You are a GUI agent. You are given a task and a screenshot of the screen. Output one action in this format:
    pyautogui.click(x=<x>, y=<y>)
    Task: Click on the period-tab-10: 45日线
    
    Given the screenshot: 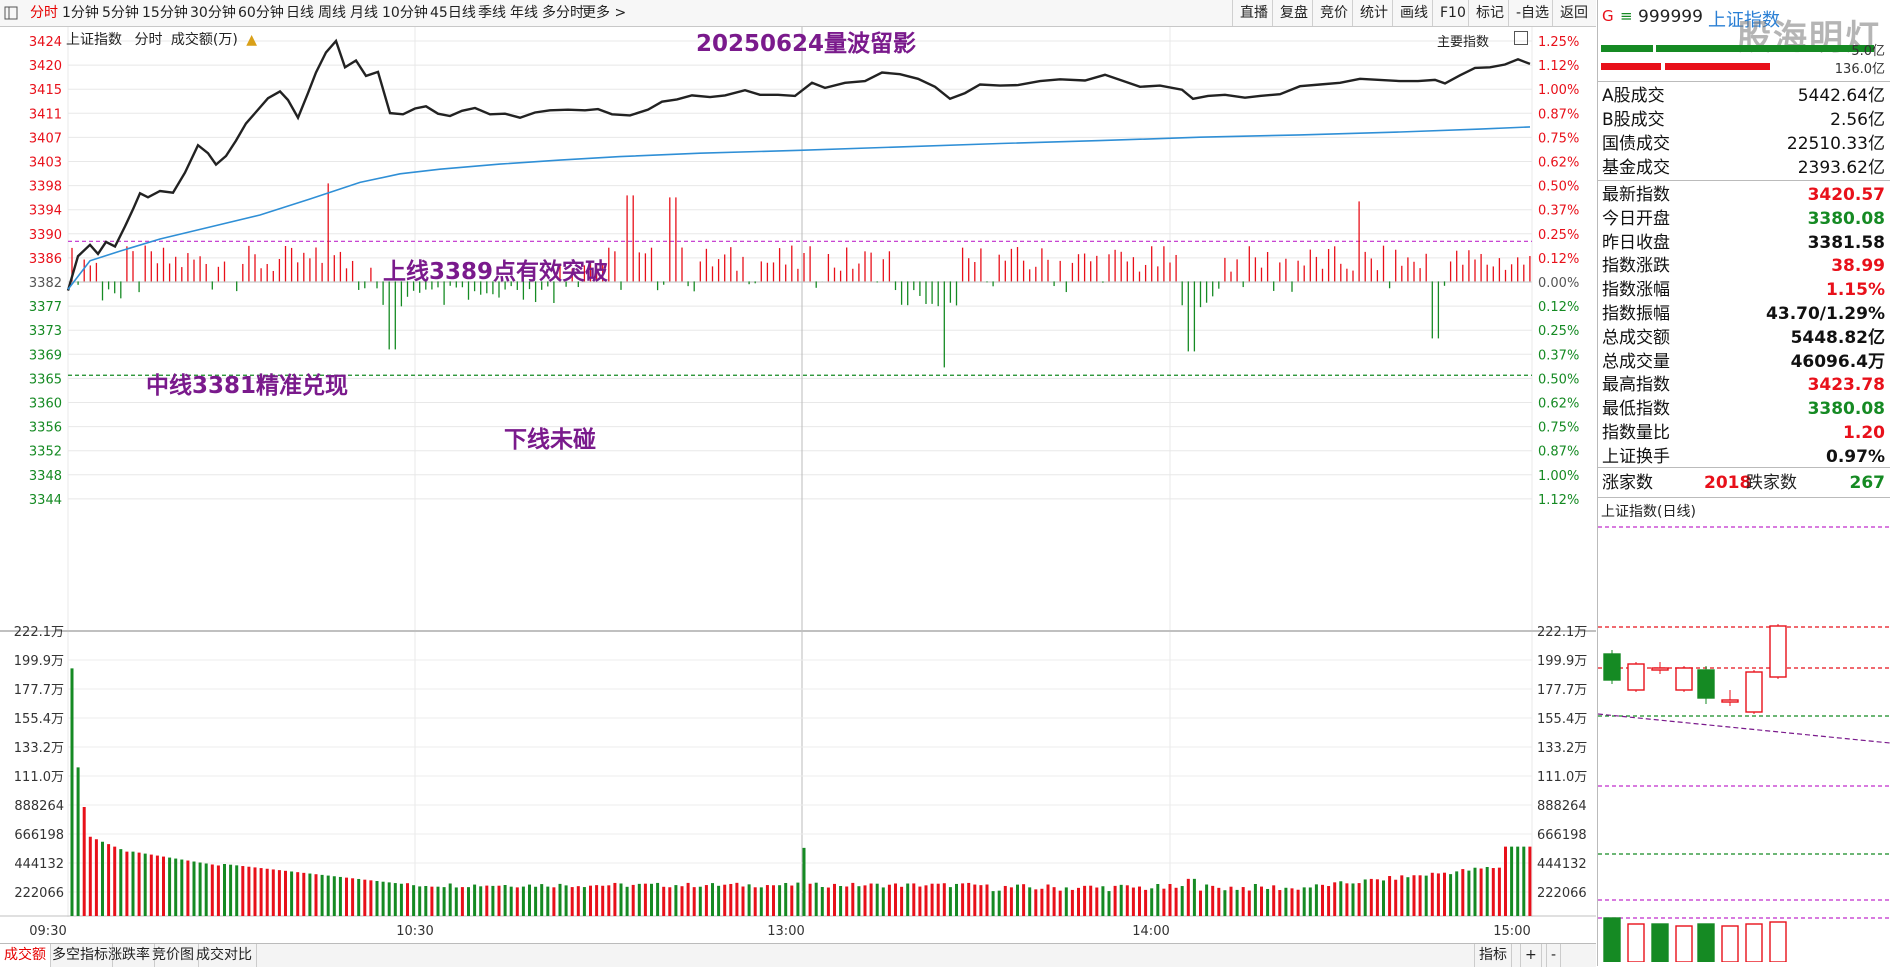 What is the action you would take?
    pyautogui.click(x=453, y=13)
    